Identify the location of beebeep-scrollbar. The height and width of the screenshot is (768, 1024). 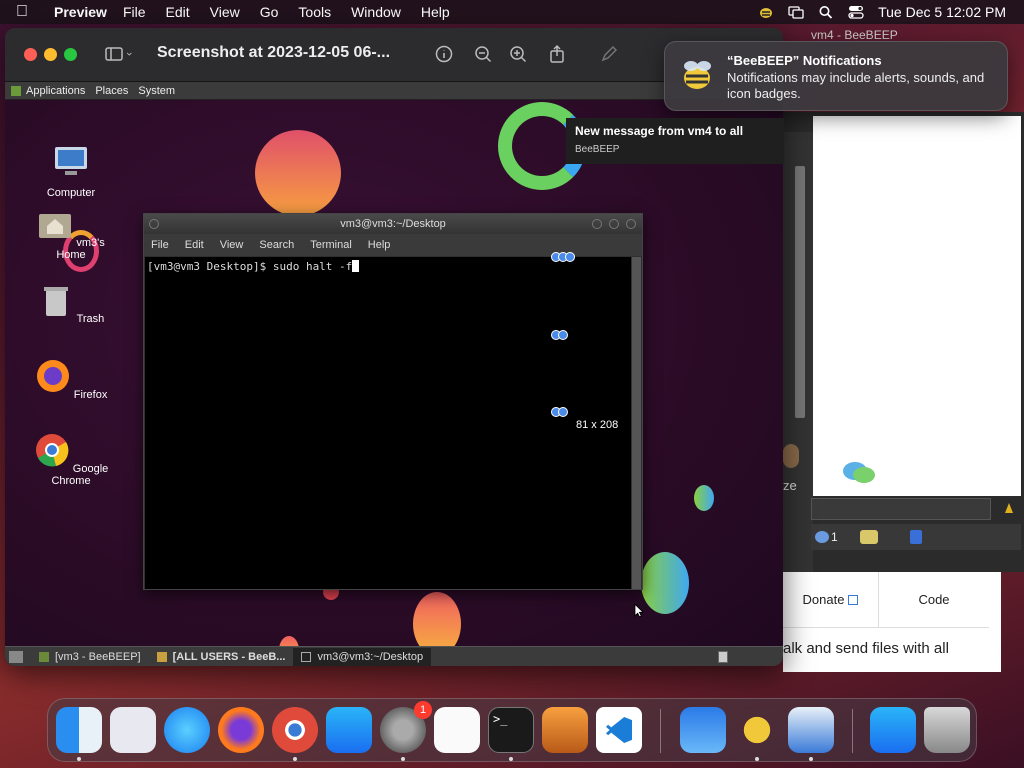
(800, 292).